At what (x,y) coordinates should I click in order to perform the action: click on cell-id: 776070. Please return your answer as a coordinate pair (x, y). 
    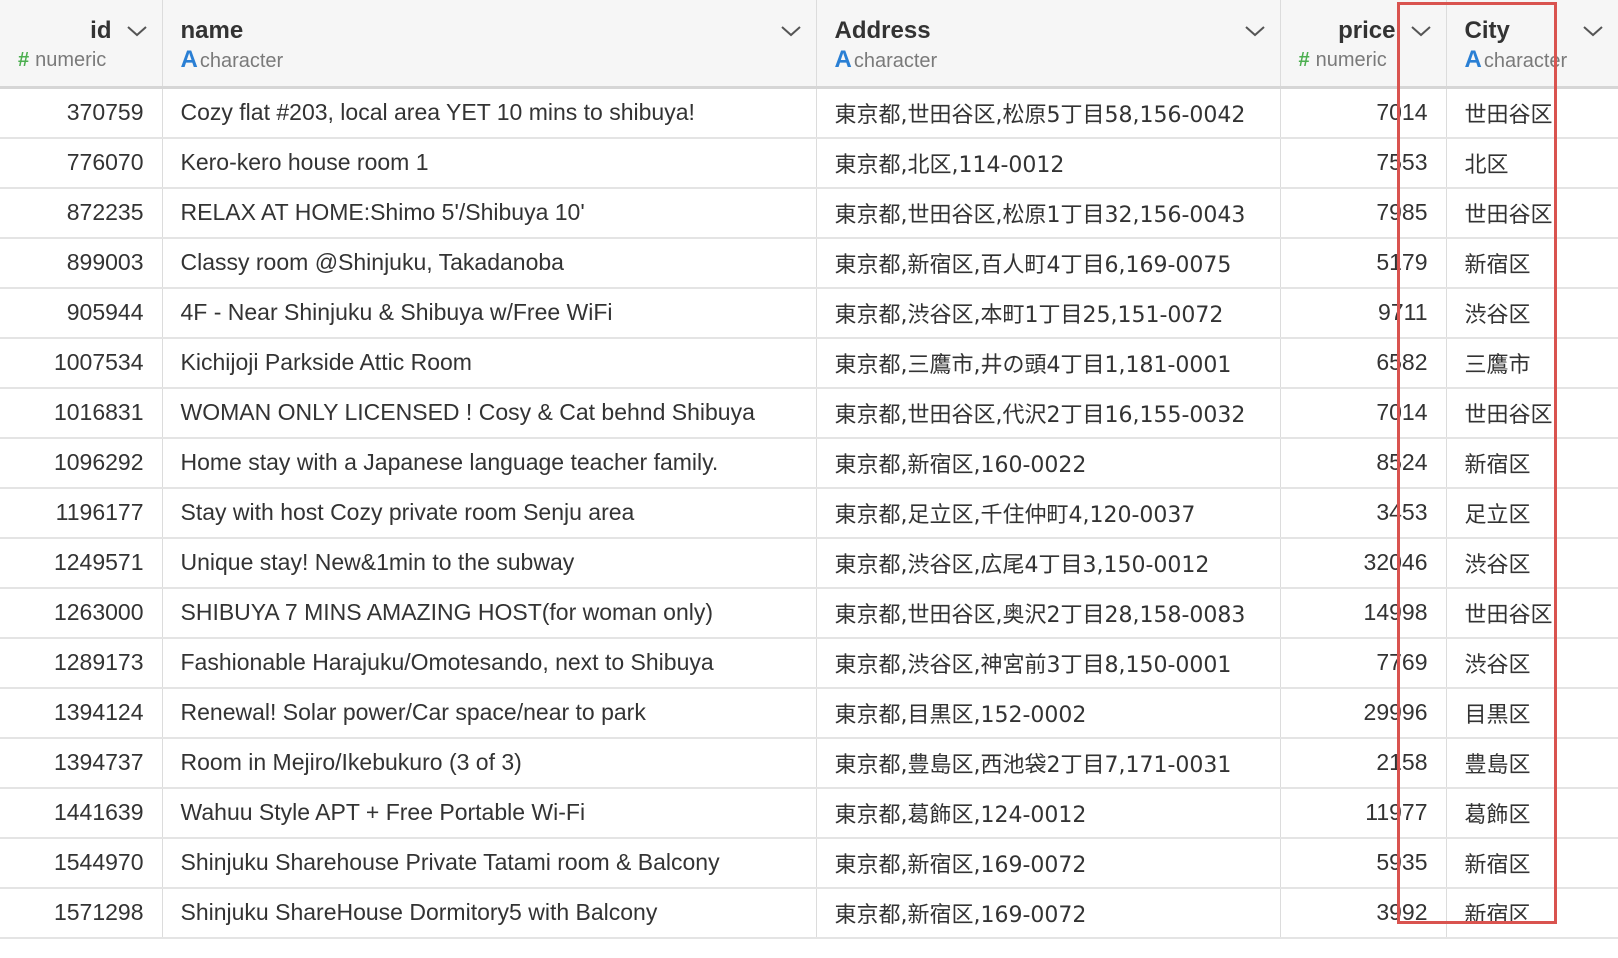
    Looking at the image, I should click on (81, 163).